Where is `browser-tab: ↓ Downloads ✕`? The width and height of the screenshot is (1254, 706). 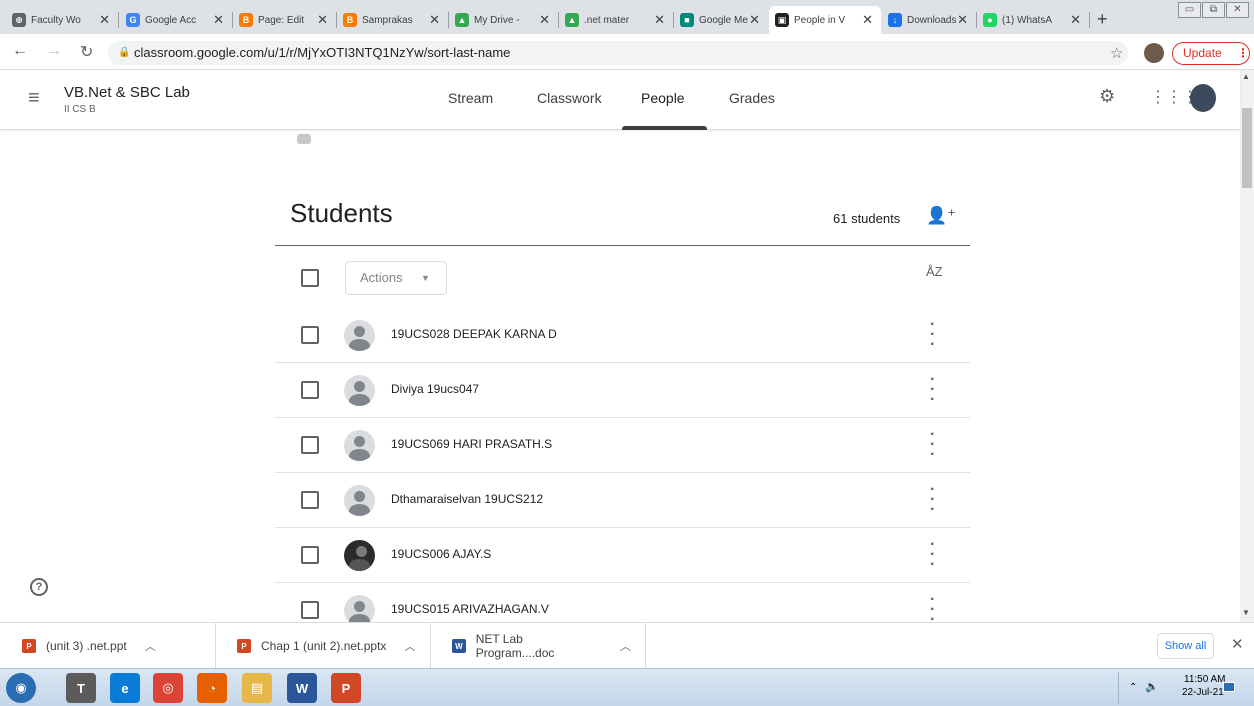
browser-tab: ↓ Downloads ✕ is located at coordinates (929, 20).